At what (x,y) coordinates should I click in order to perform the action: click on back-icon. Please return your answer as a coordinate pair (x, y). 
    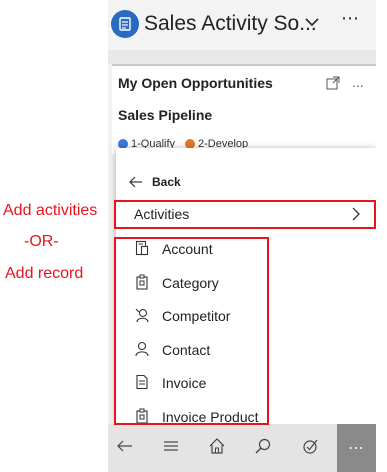
    Looking at the image, I should click on (125, 446).